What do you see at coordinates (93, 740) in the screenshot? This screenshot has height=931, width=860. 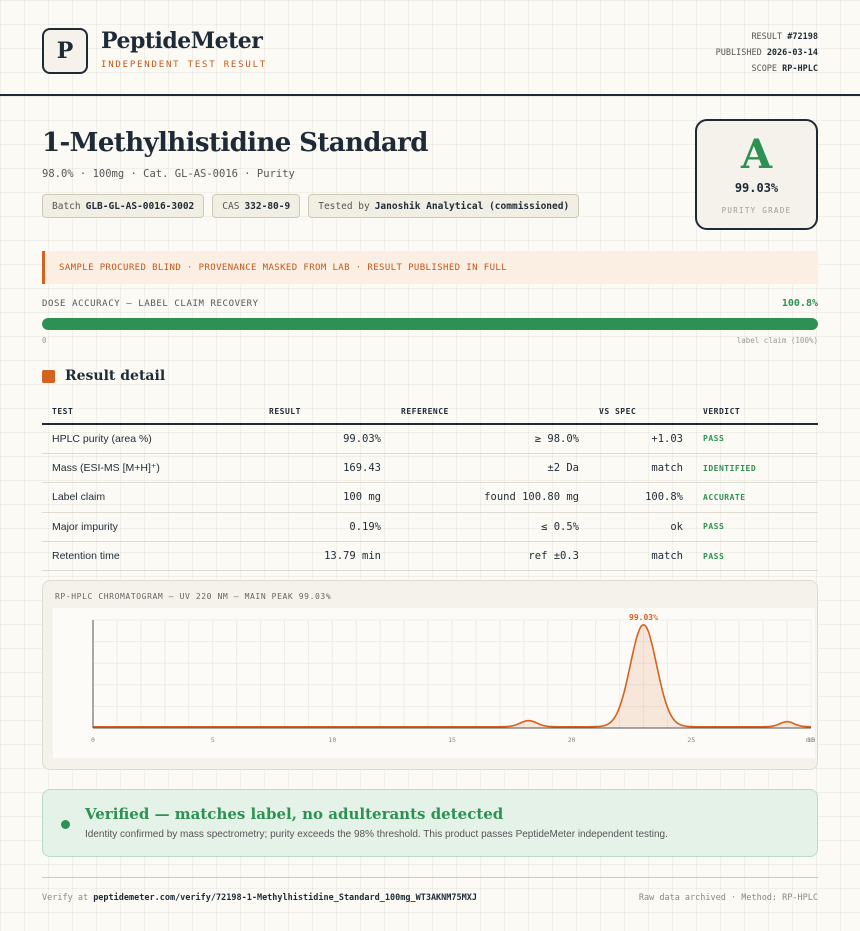 I see `x-tick-label: 0` at bounding box center [93, 740].